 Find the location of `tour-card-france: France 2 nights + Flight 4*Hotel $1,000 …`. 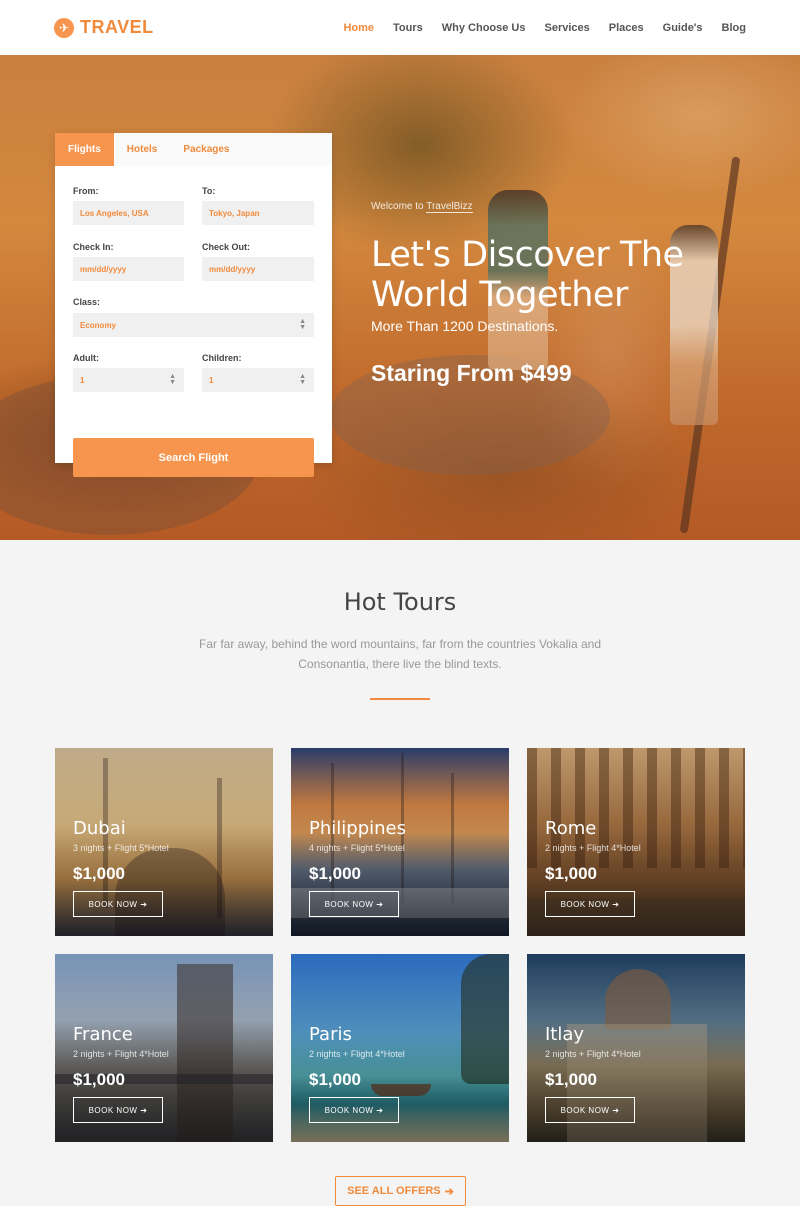

tour-card-france: France 2 nights + Flight 4*Hotel $1,000 … is located at coordinates (164, 1048).